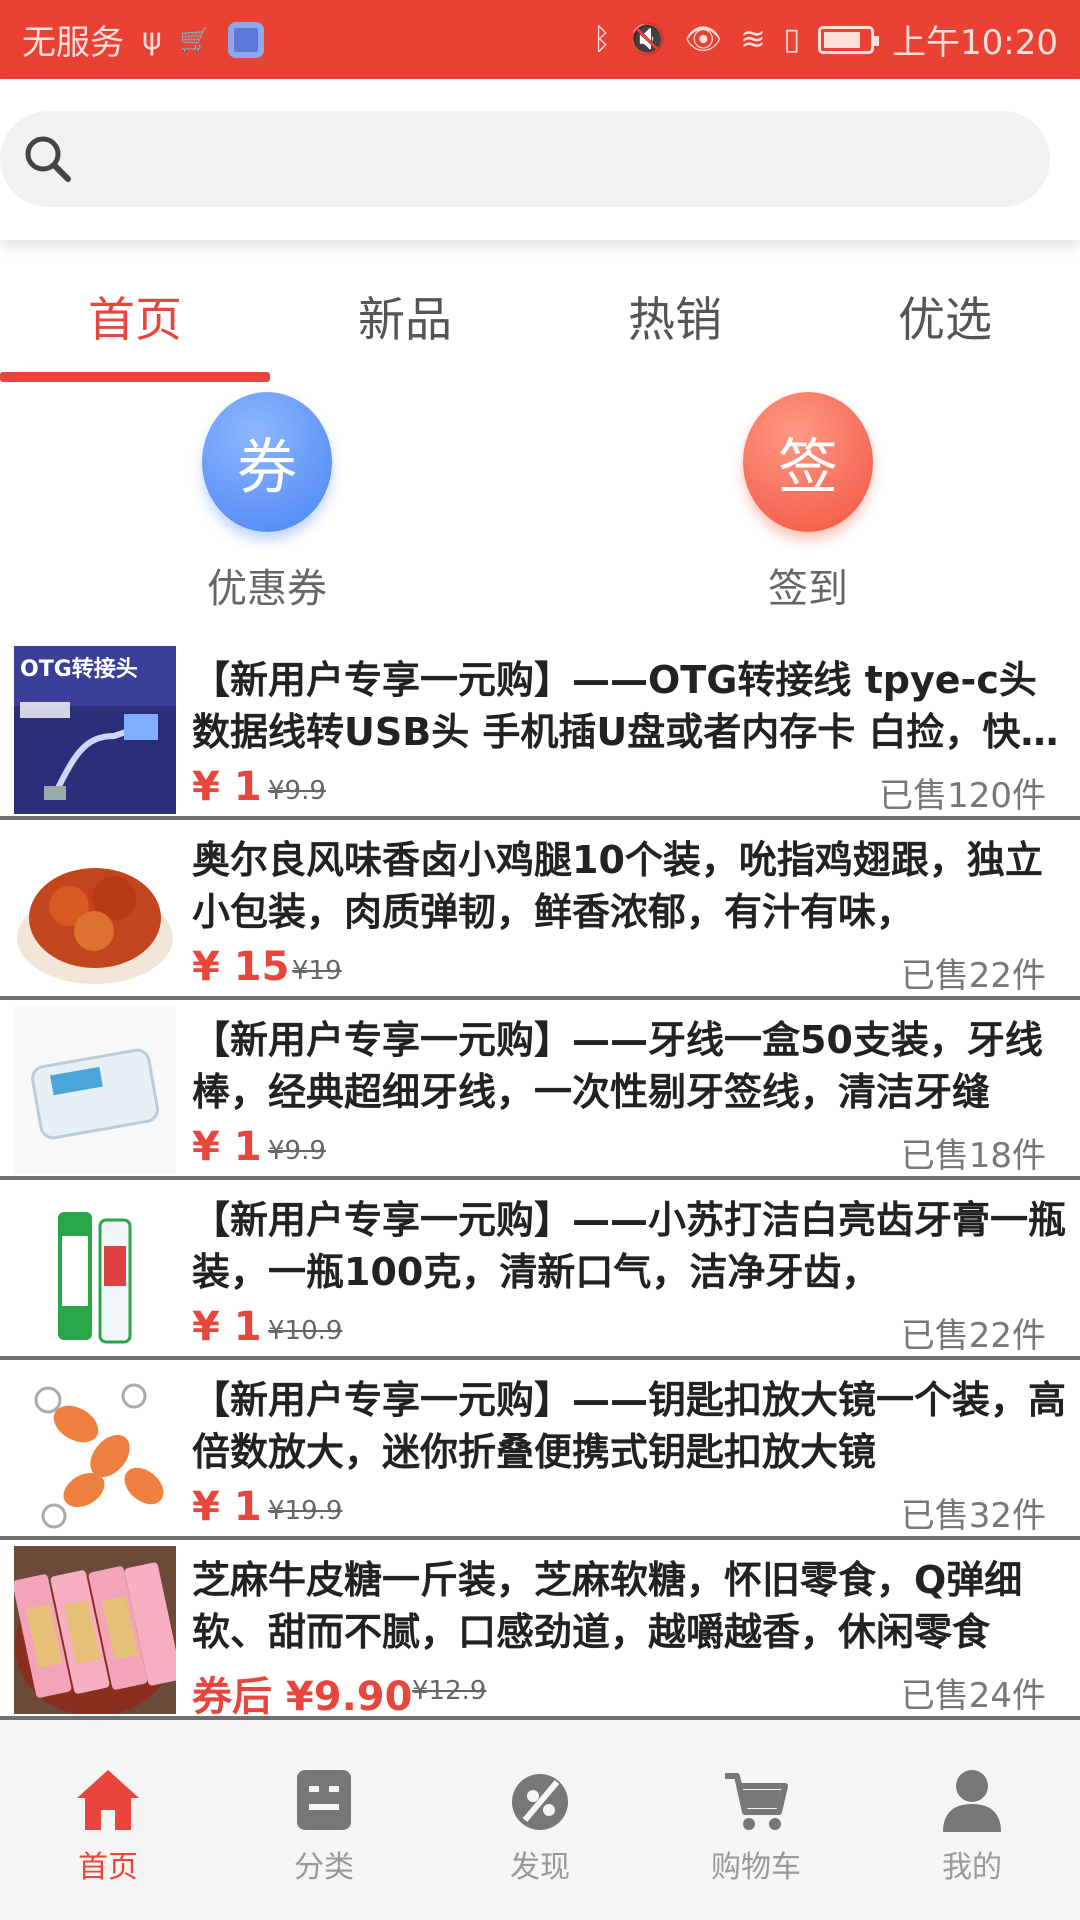 This screenshot has height=1920, width=1080. Describe the element at coordinates (540, 39) in the screenshot. I see `status-bar: 无服务 ψ 🛒 ᛒ 🔇 👁 ≋ ▯ 上午10:20` at that location.